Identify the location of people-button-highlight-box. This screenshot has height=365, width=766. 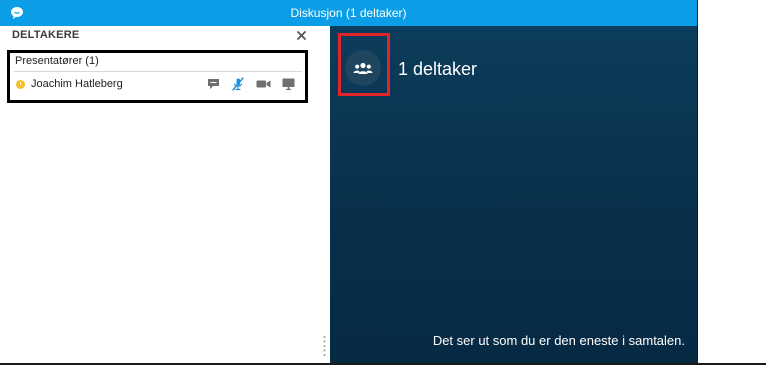
(364, 64).